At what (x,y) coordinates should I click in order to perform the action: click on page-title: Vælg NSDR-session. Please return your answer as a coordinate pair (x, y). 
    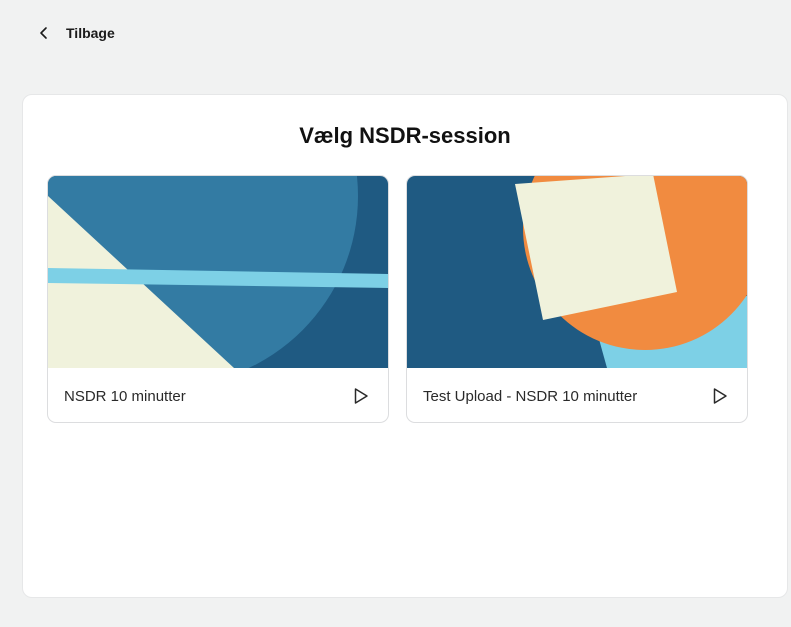
    Looking at the image, I should click on (405, 135).